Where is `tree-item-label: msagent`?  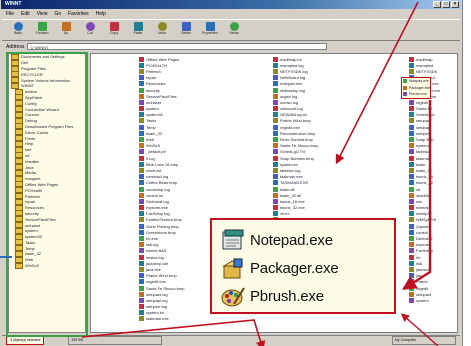 tree-item-label: msagent is located at coordinates (33, 179).